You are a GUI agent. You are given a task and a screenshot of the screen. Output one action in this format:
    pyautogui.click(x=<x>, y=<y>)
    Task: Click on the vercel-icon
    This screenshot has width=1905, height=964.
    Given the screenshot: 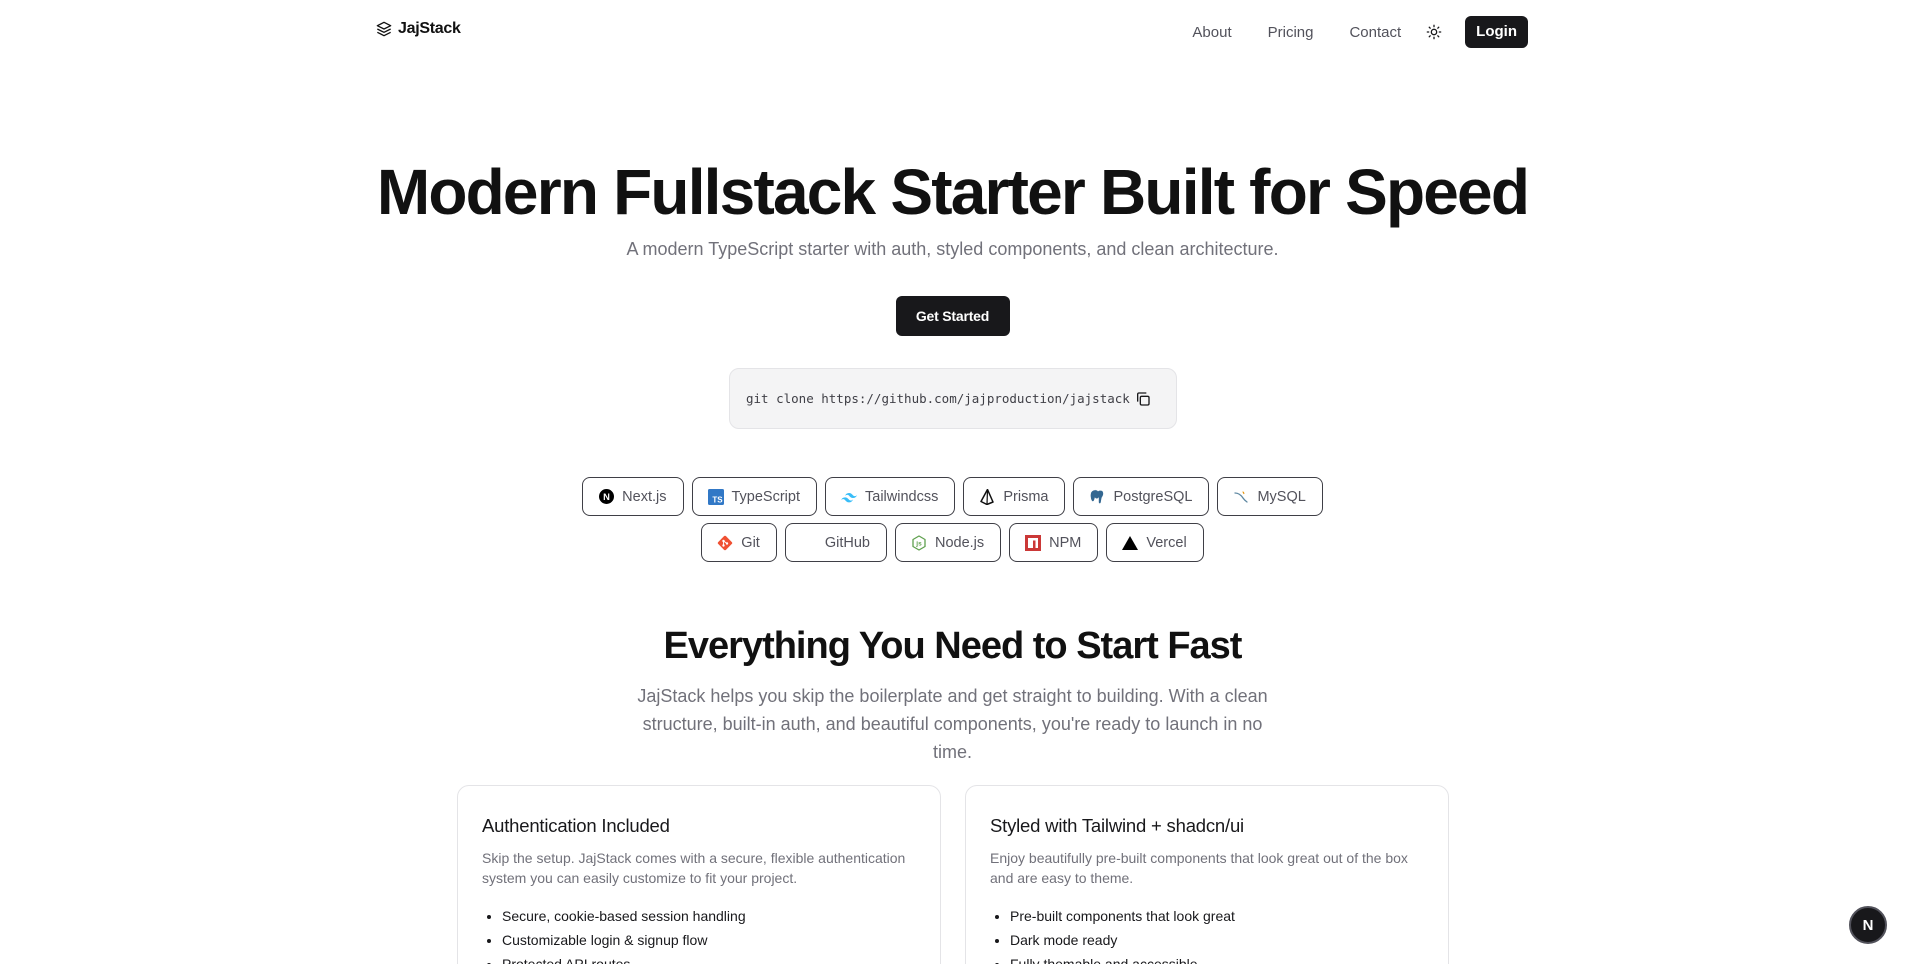 What is the action you would take?
    pyautogui.click(x=1130, y=543)
    